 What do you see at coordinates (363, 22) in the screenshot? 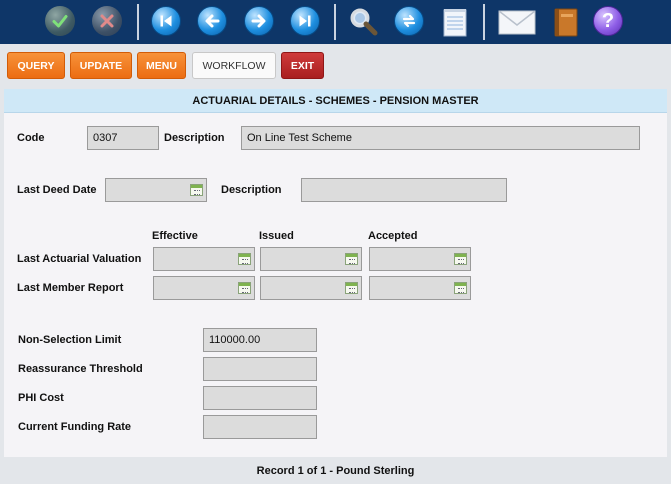
I see `search-icon` at bounding box center [363, 22].